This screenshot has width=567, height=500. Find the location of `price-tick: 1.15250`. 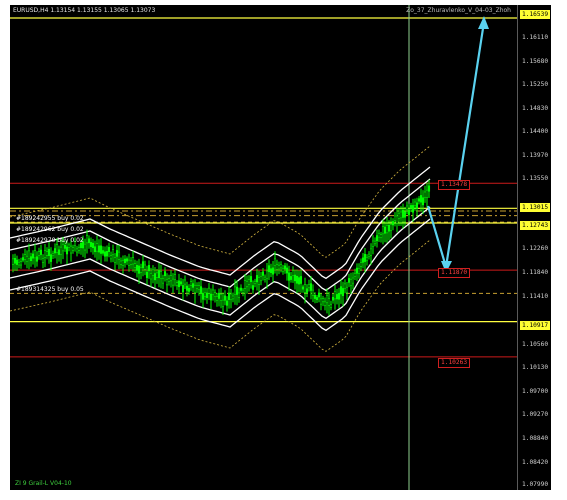

price-tick: 1.15250 is located at coordinates (535, 84).